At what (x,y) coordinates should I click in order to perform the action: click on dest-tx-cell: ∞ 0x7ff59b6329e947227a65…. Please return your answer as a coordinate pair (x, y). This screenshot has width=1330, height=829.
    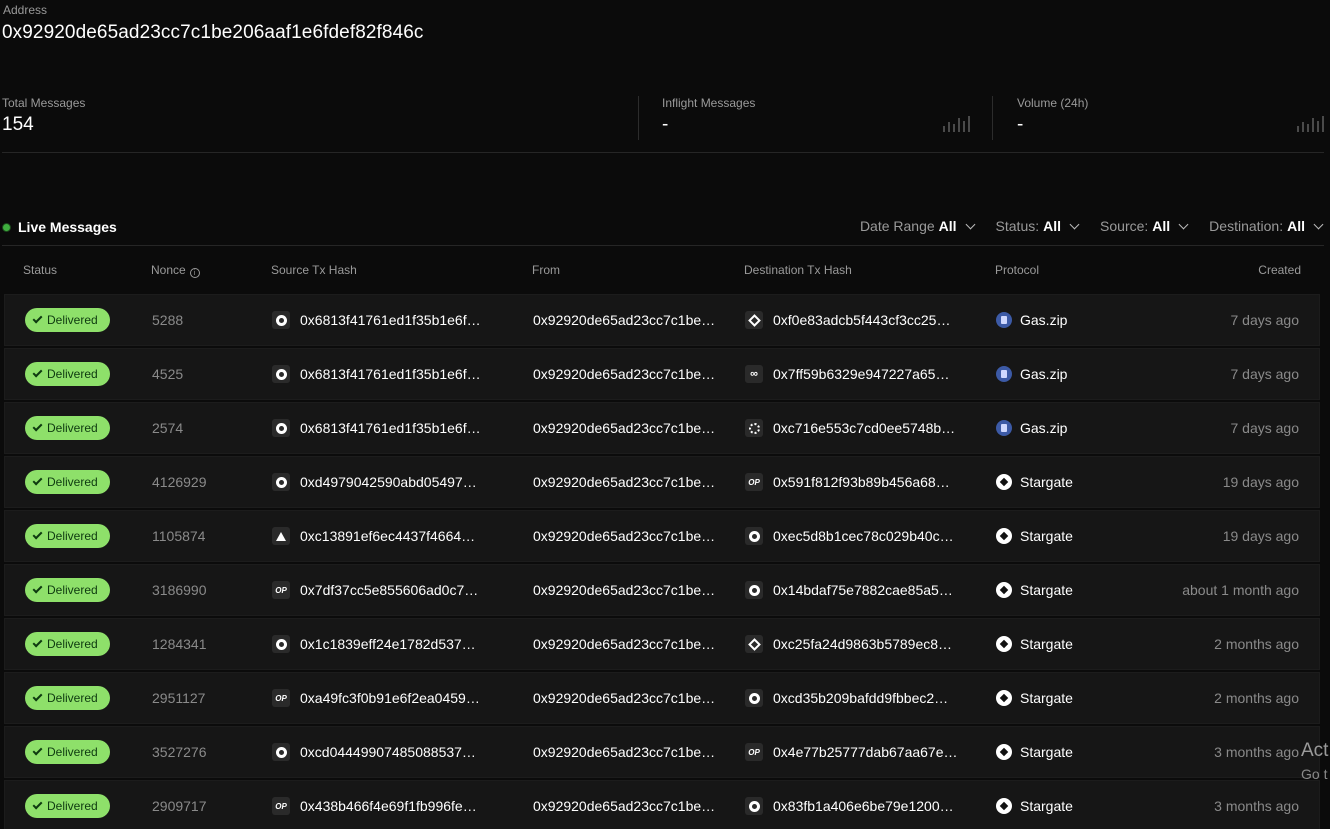
    Looking at the image, I should click on (847, 374).